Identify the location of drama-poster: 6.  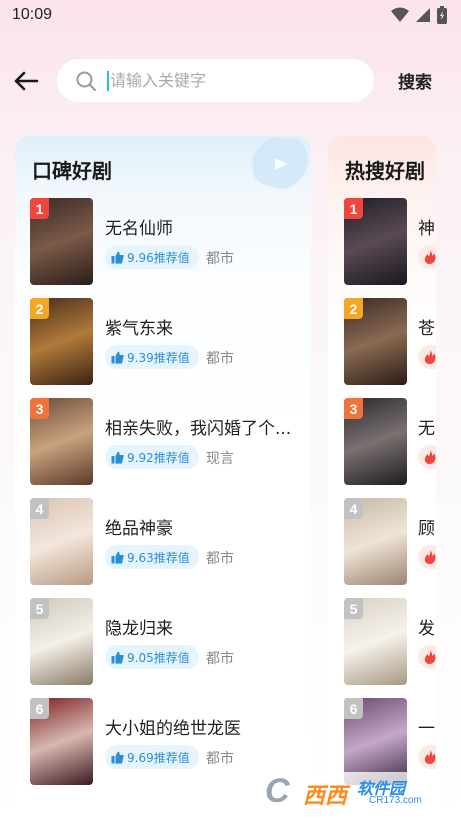
(61, 741).